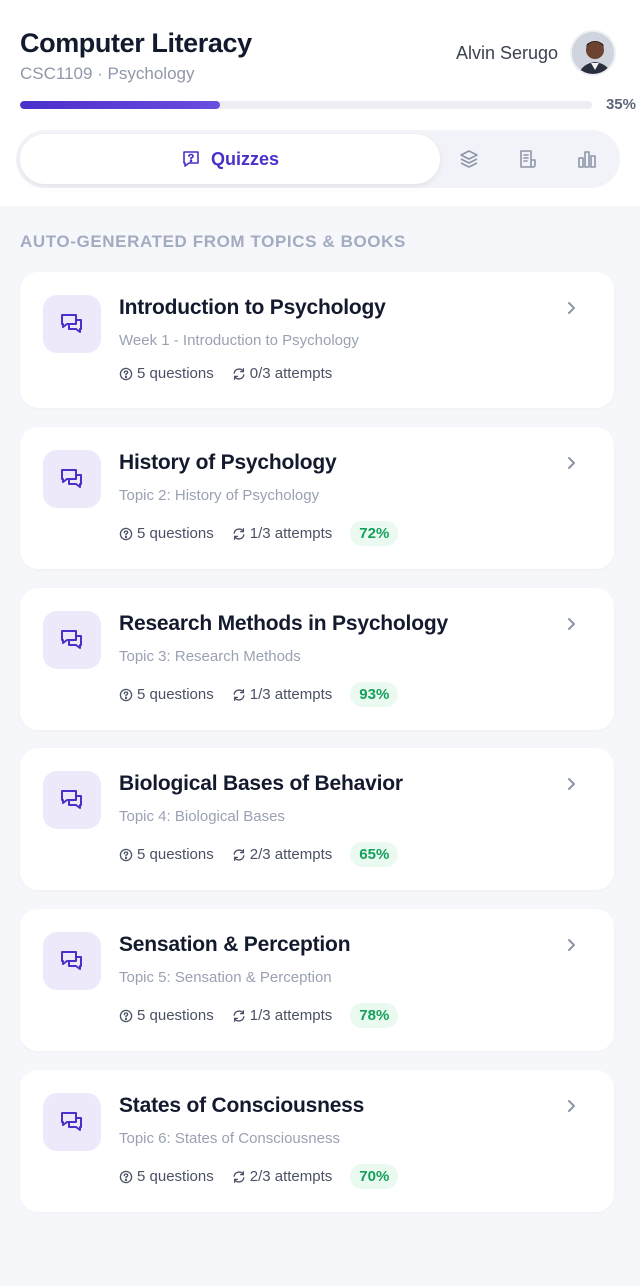 This screenshot has width=640, height=1286. I want to click on progress-percent: 35%, so click(620, 104).